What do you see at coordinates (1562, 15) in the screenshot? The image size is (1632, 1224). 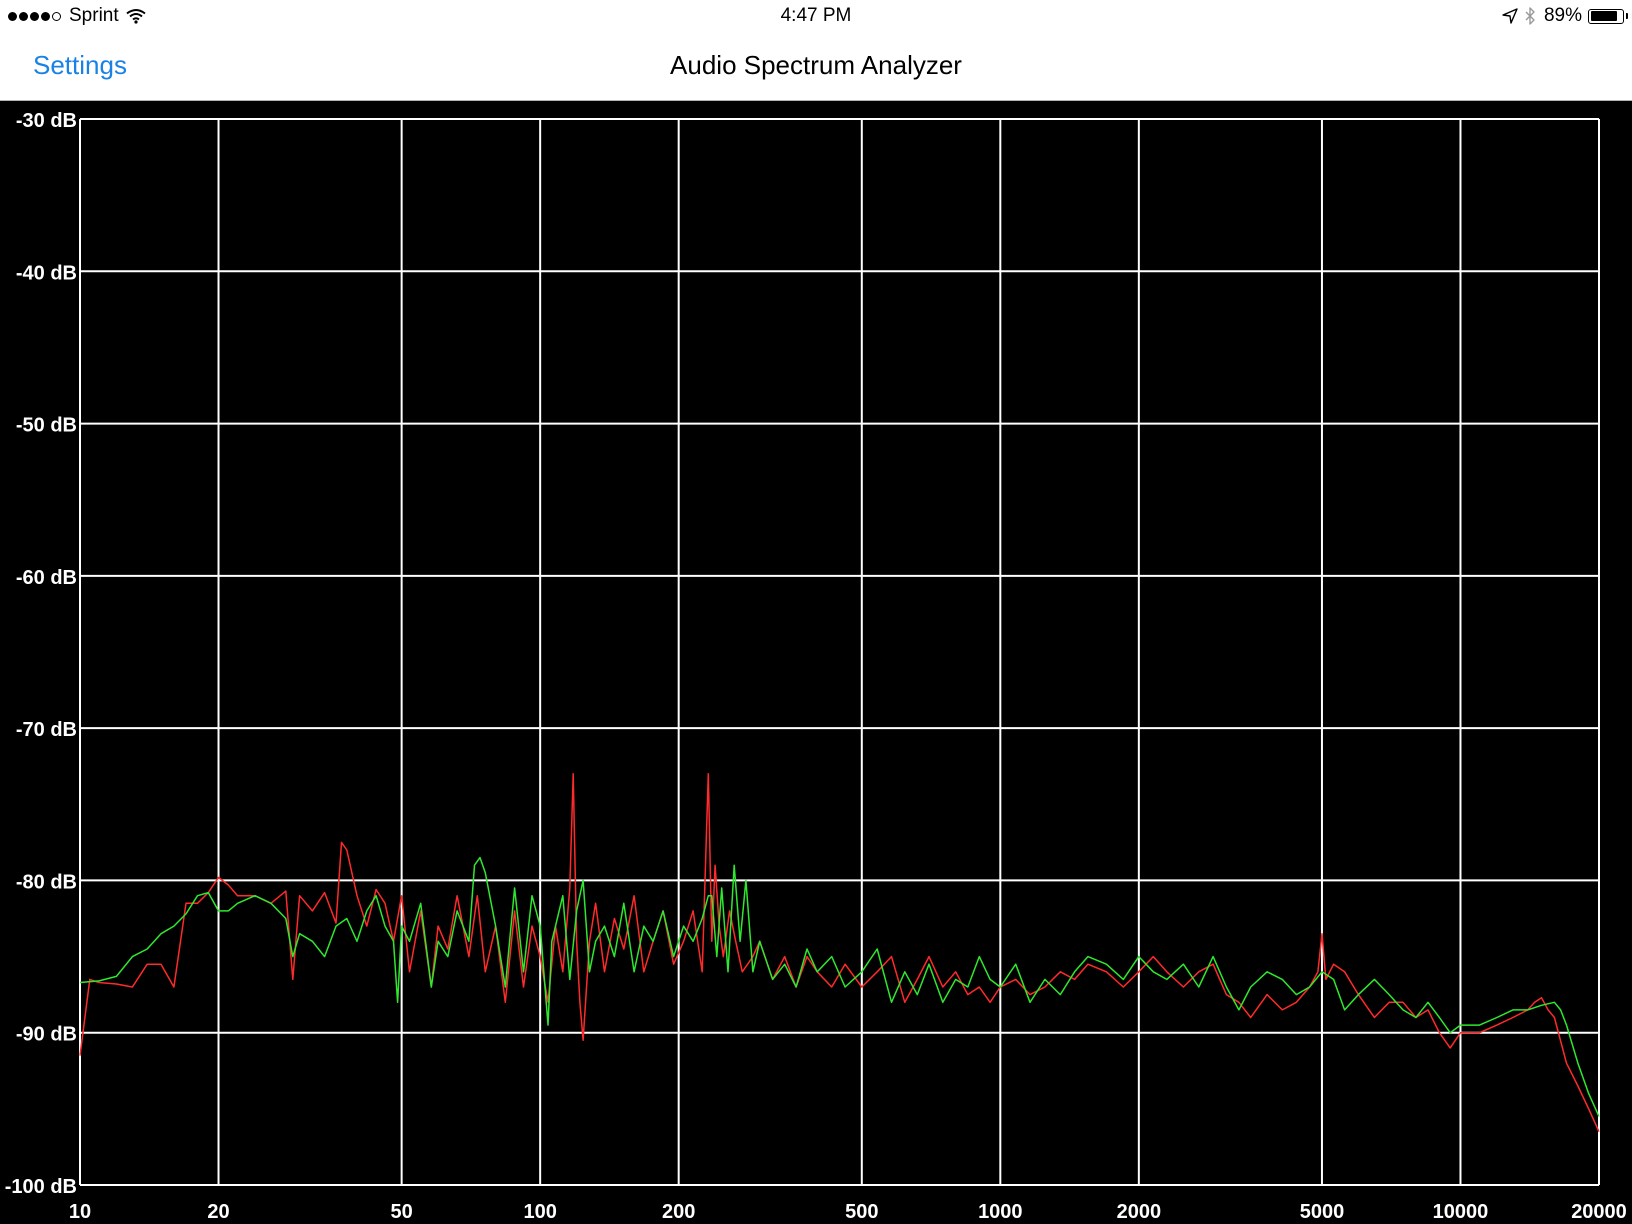 I see `battery-percent: 89%` at bounding box center [1562, 15].